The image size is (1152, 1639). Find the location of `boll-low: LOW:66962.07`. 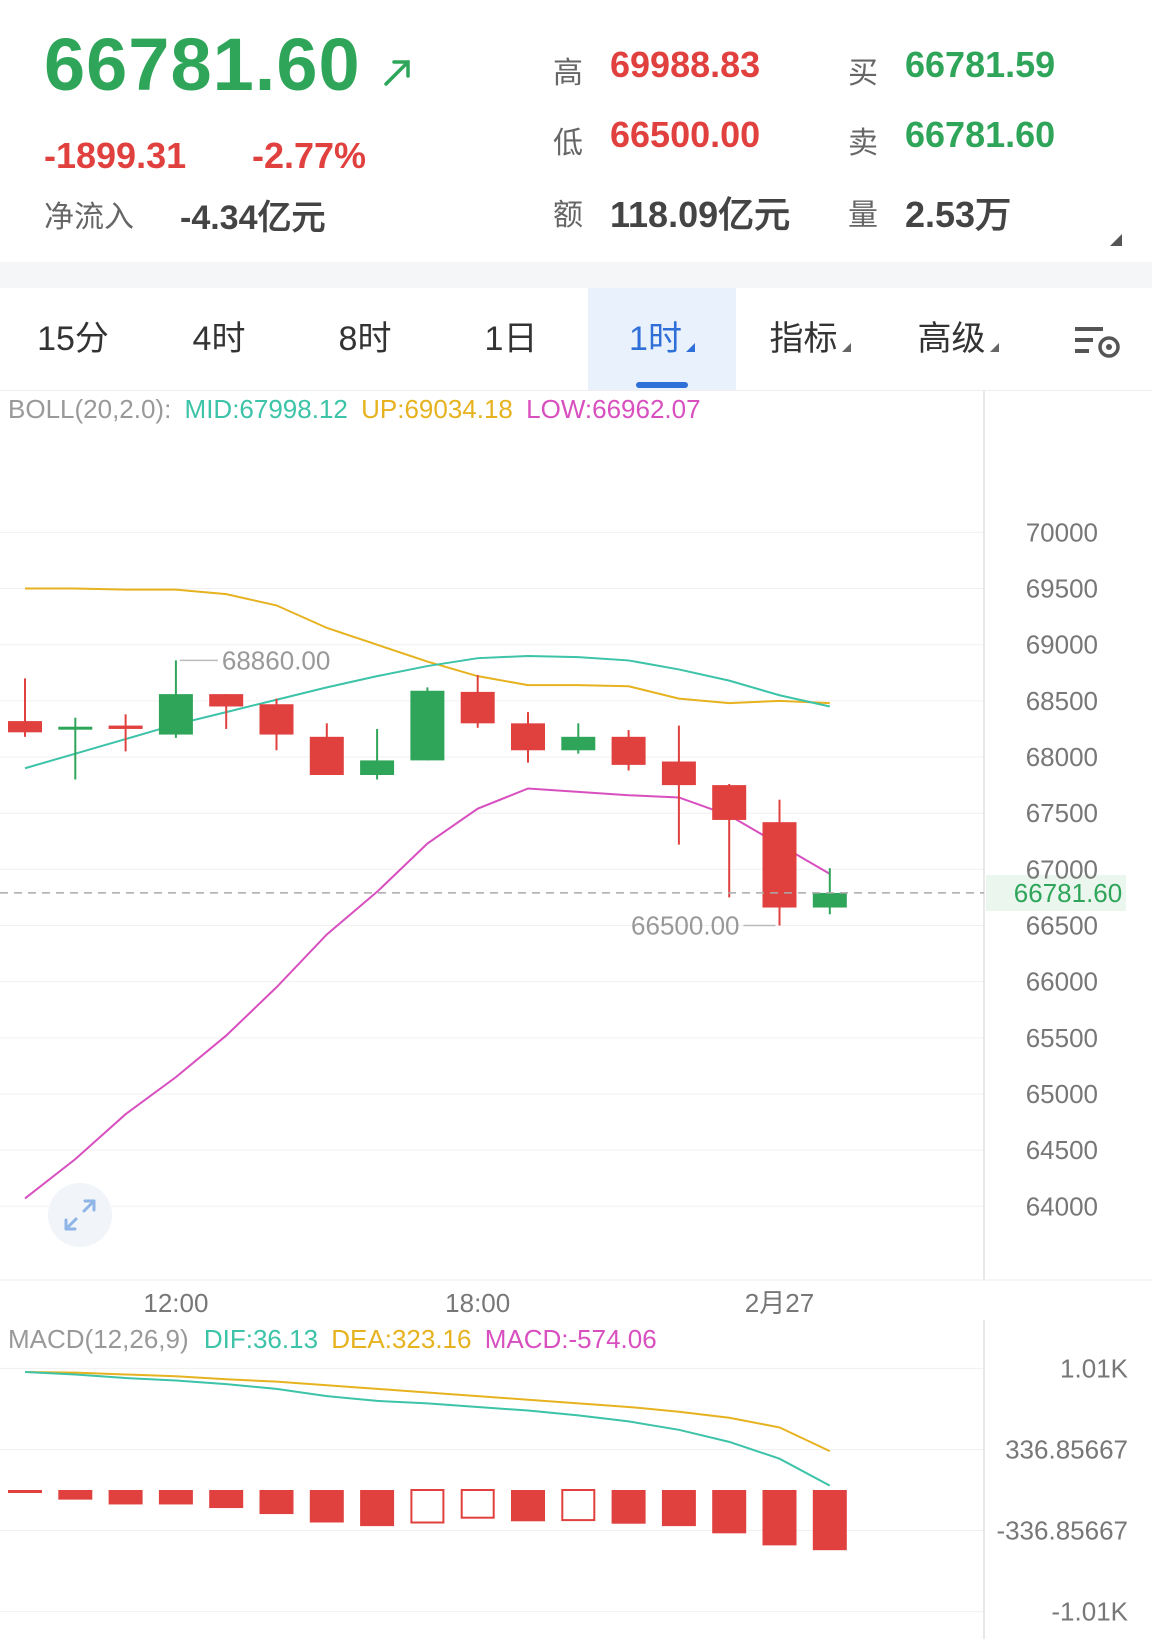

boll-low: LOW:66962.07 is located at coordinates (613, 409).